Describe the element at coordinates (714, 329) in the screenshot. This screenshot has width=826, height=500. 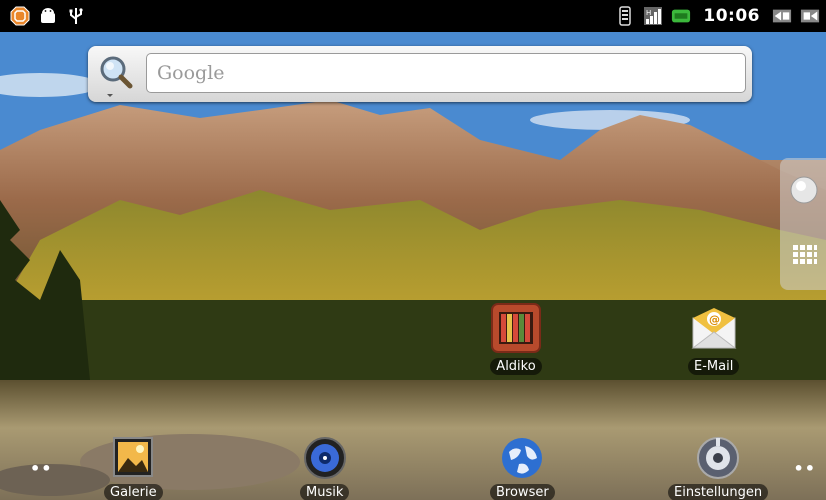
I see `email-icon: @` at that location.